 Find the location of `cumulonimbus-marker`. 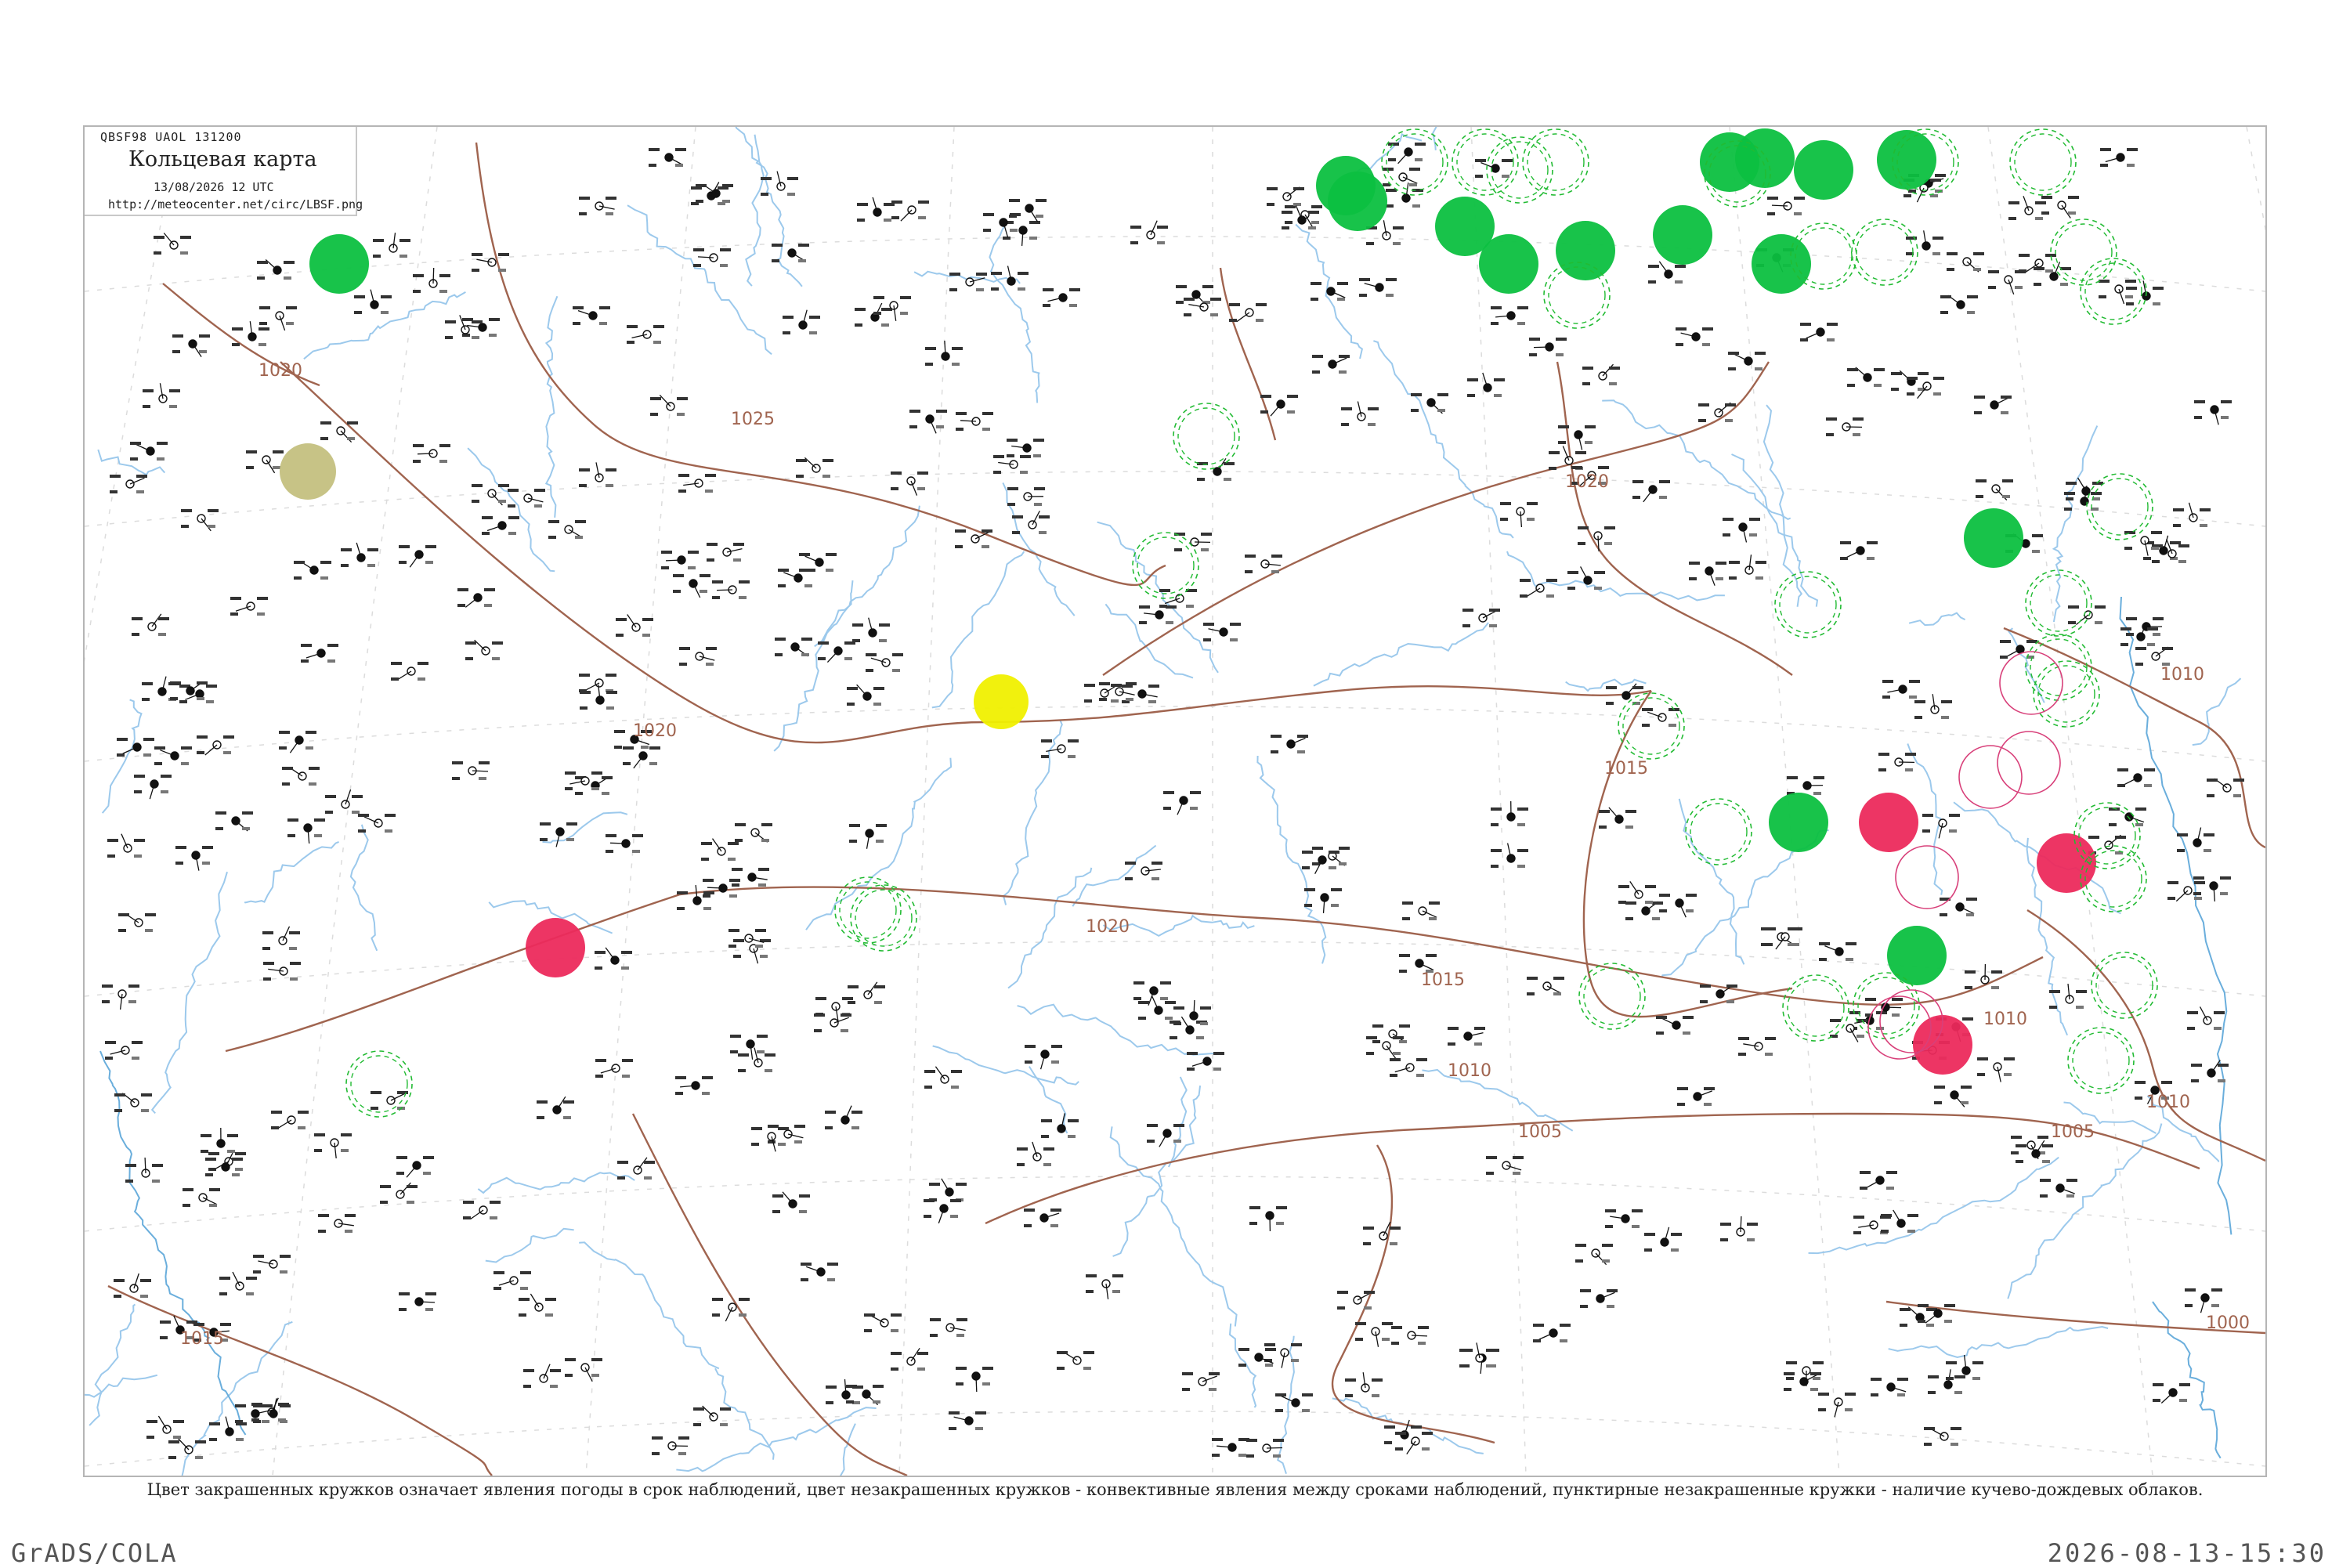

cumulonimbus-marker is located at coordinates (379, 1084).